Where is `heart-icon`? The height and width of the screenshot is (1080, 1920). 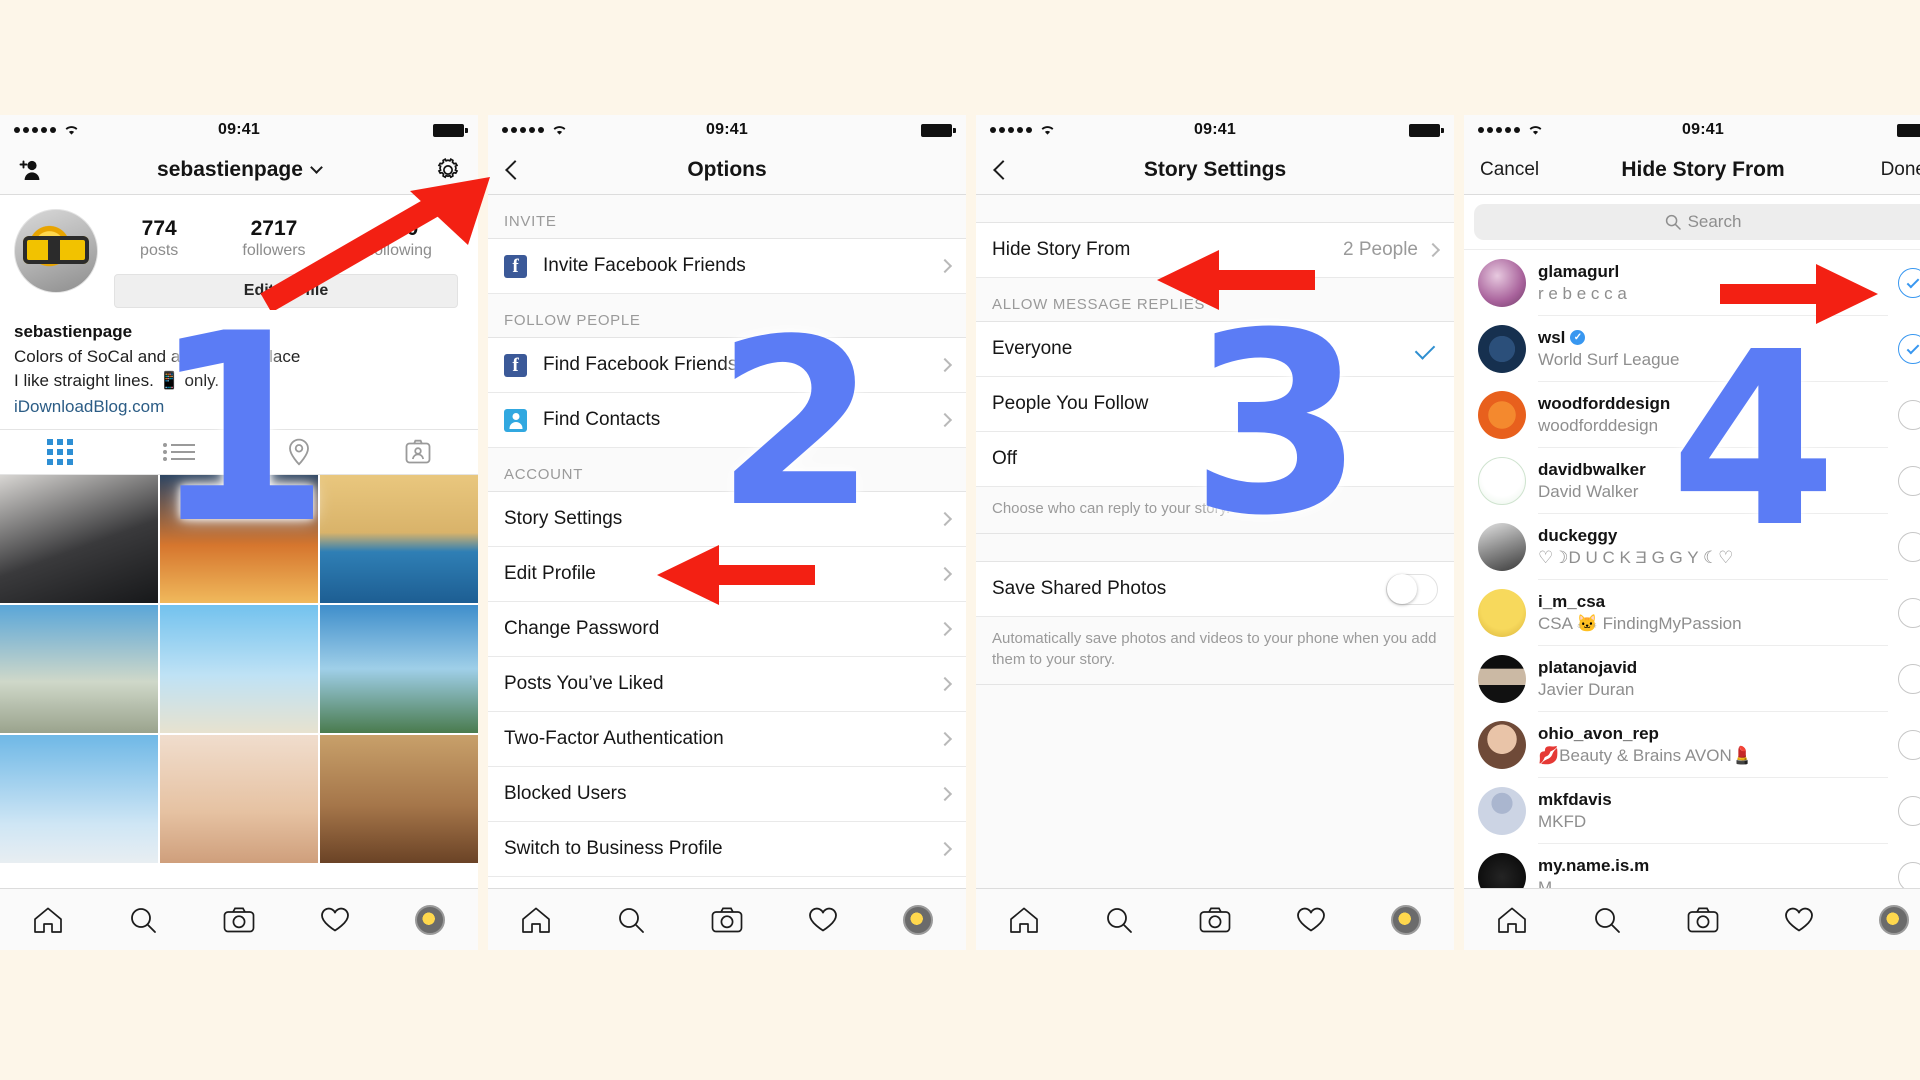 heart-icon is located at coordinates (822, 919).